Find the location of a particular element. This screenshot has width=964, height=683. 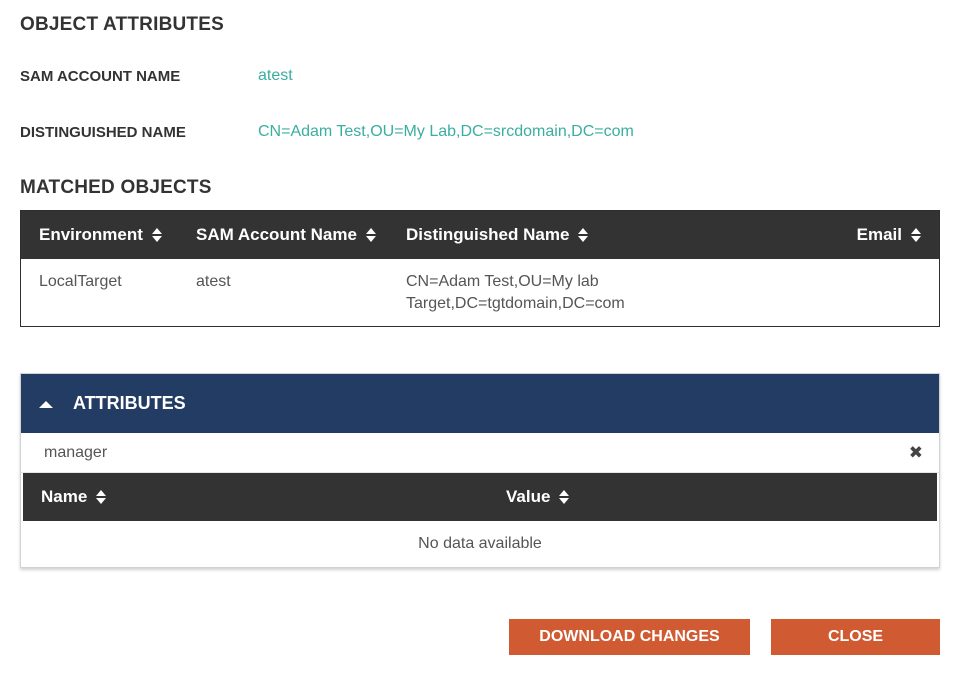

column-label: Environment is located at coordinates (91, 234).